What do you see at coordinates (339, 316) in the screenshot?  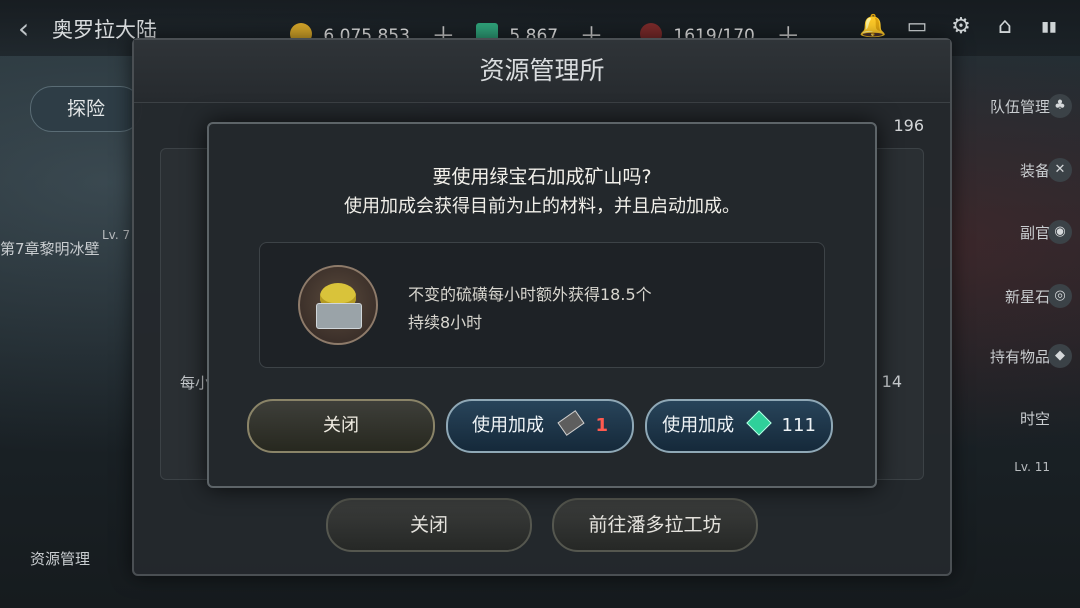 I see `mine-cart-icon` at bounding box center [339, 316].